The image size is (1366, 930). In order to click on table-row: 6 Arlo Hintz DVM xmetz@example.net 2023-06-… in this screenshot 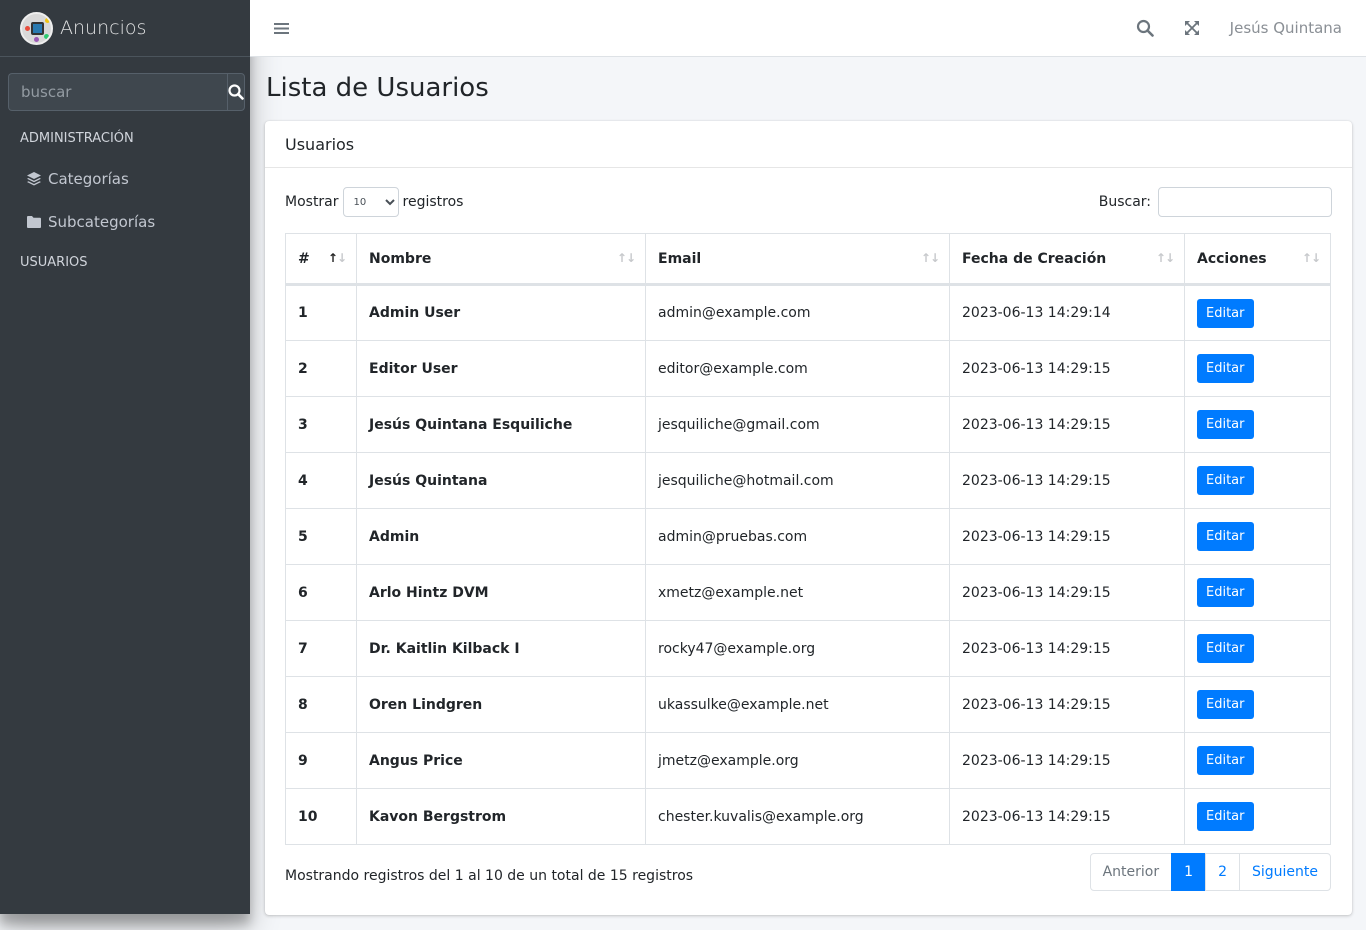, I will do `click(808, 592)`.